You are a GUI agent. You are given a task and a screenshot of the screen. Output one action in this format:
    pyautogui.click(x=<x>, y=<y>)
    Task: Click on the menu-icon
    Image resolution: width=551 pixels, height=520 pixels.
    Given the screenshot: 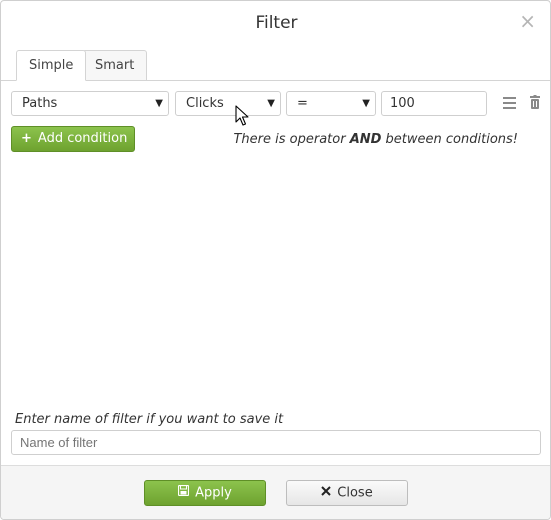 What is the action you would take?
    pyautogui.click(x=509, y=103)
    